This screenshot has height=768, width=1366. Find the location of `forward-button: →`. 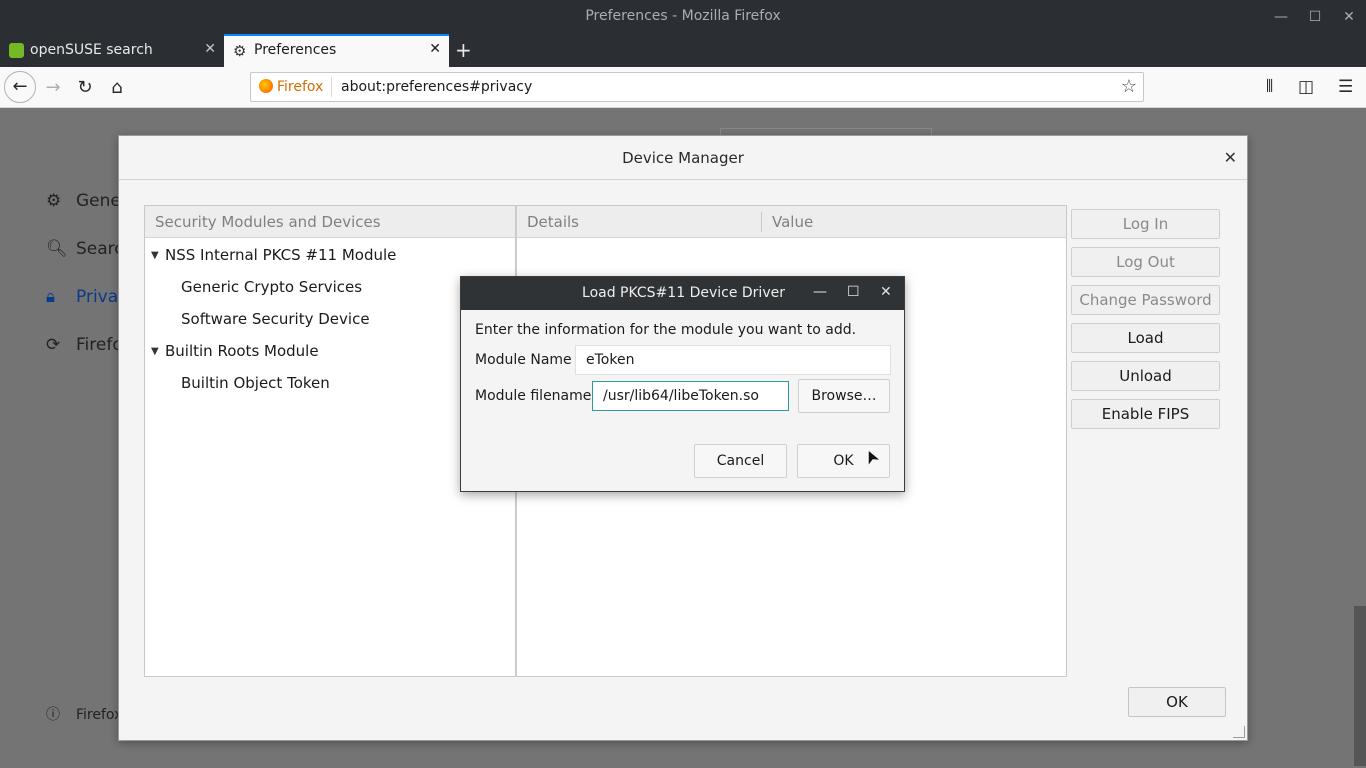

forward-button: → is located at coordinates (53, 88).